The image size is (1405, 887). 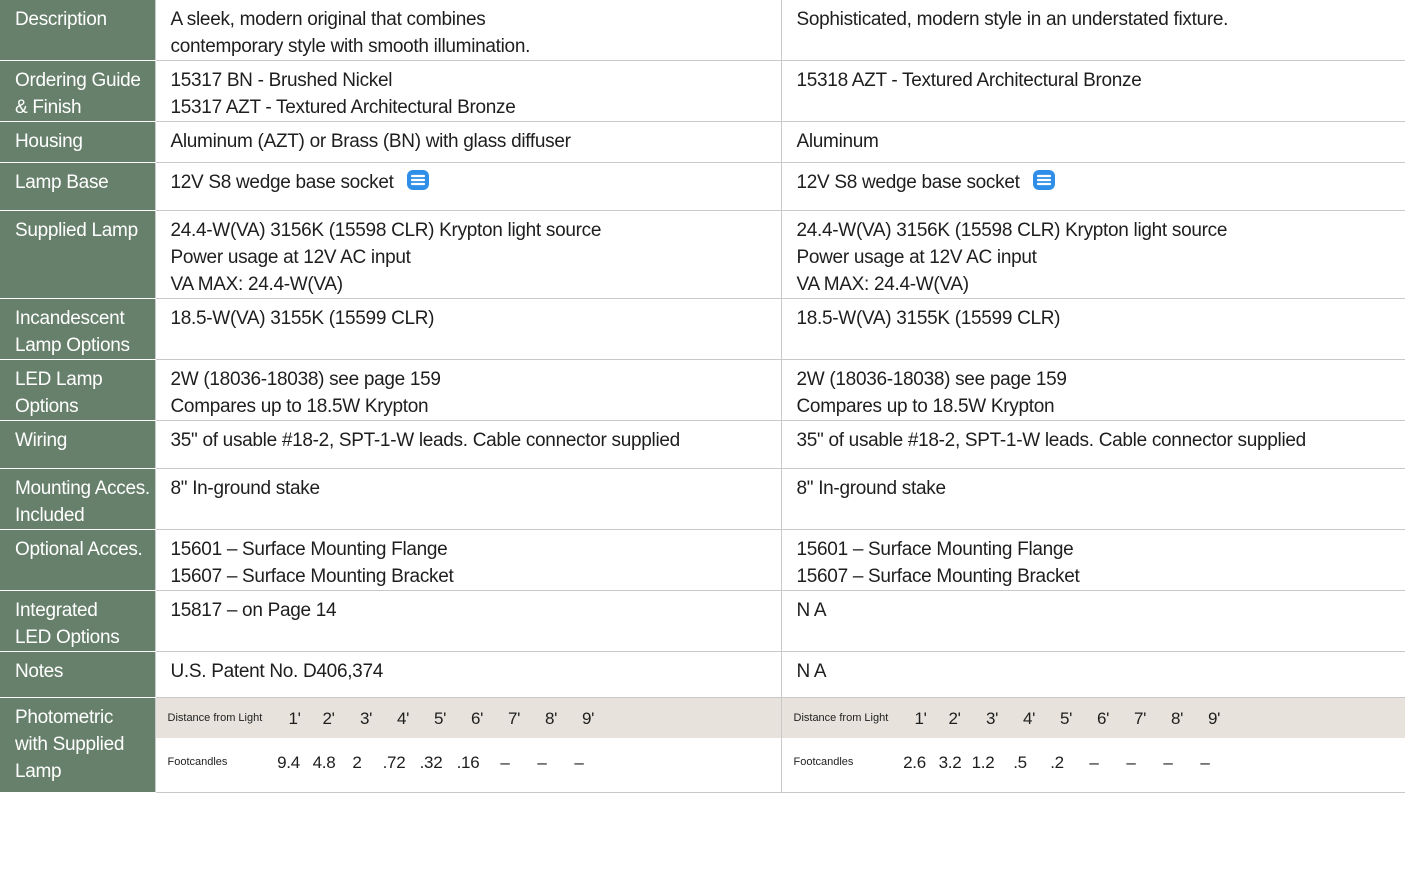 What do you see at coordinates (77, 499) in the screenshot?
I see `row-label: Mounting Acces. Included` at bounding box center [77, 499].